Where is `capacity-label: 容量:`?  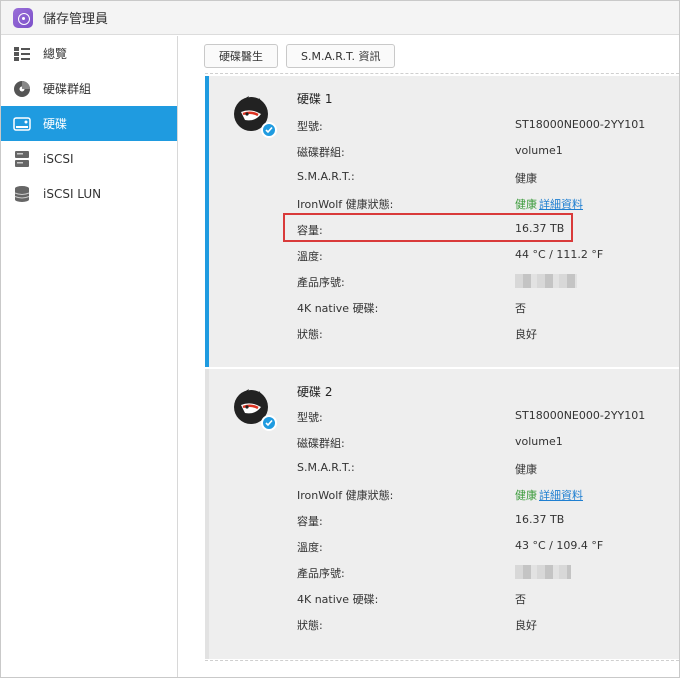
capacity-label: 容量: is located at coordinates (310, 521).